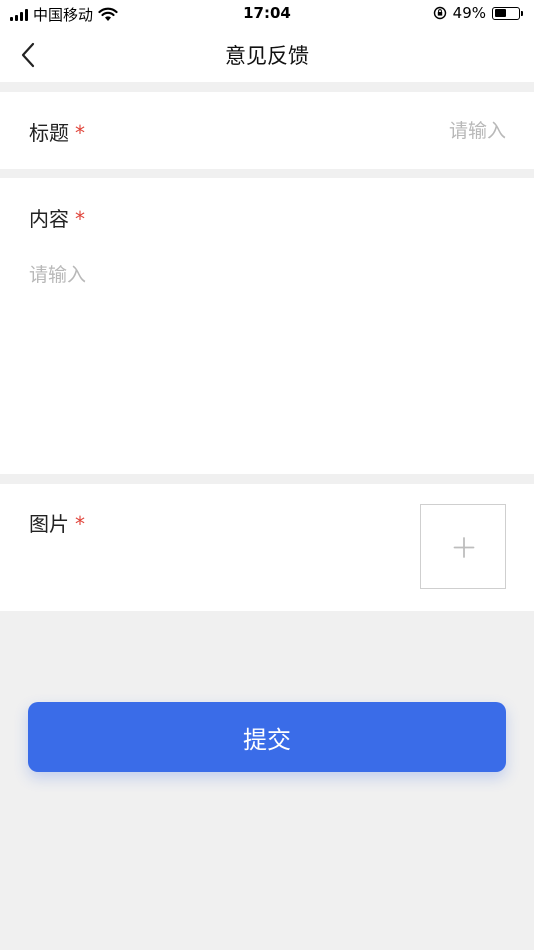 The image size is (534, 950). I want to click on nav-title-wrap: 意见反馈, so click(267, 55).